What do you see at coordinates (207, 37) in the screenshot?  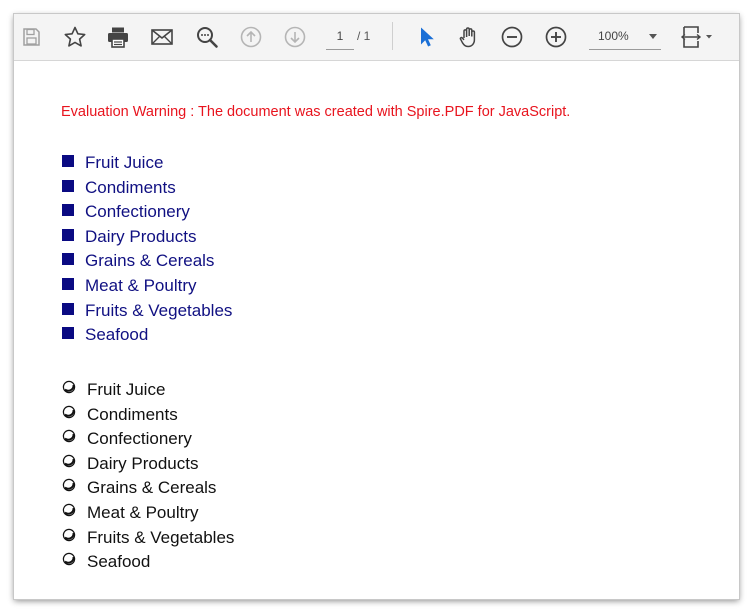 I see `search-icon` at bounding box center [207, 37].